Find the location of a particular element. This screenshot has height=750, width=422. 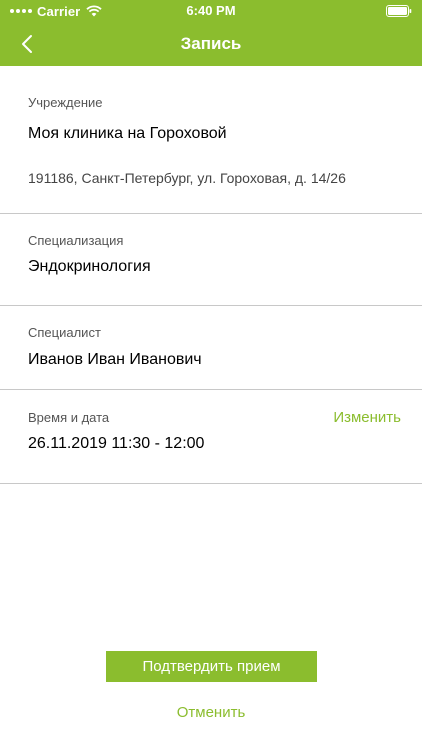

status-time: 6:40 PM is located at coordinates (211, 10).